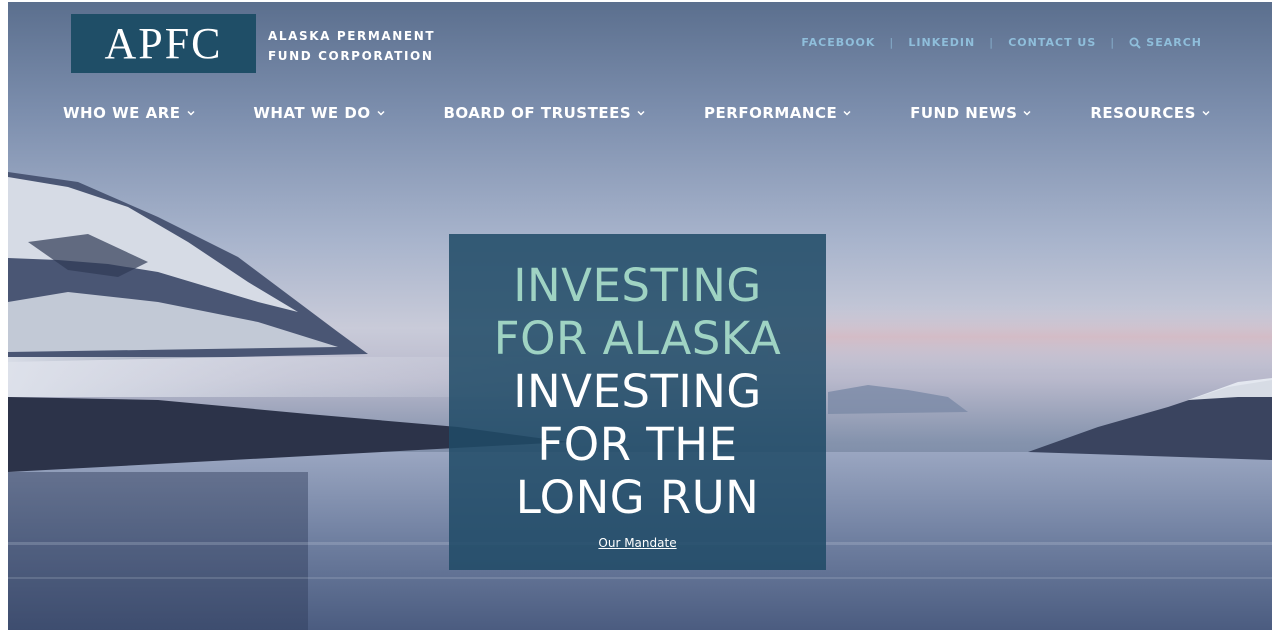 This screenshot has height=630, width=1272. Describe the element at coordinates (537, 113) in the screenshot. I see `nav-label: BOARD OF TRUSTEES` at that location.